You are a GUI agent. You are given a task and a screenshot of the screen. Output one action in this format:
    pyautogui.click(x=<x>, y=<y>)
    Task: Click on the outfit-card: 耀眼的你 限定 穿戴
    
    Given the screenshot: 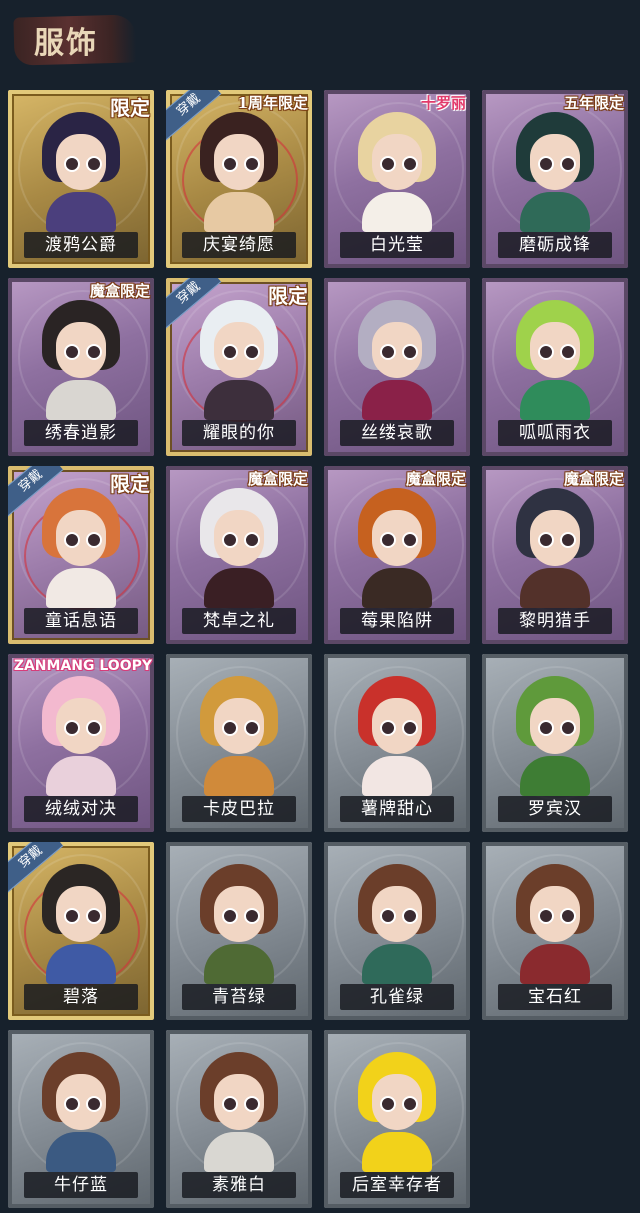 What is the action you would take?
    pyautogui.click(x=239, y=367)
    